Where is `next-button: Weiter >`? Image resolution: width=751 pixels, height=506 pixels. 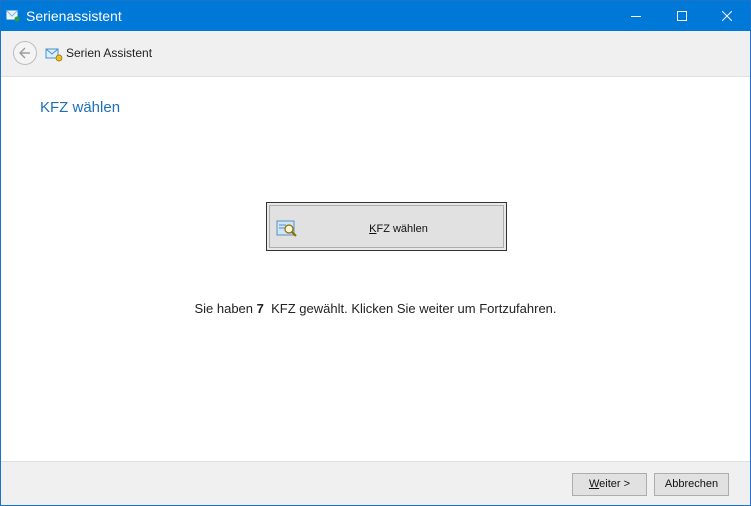
next-button: Weiter > is located at coordinates (609, 484).